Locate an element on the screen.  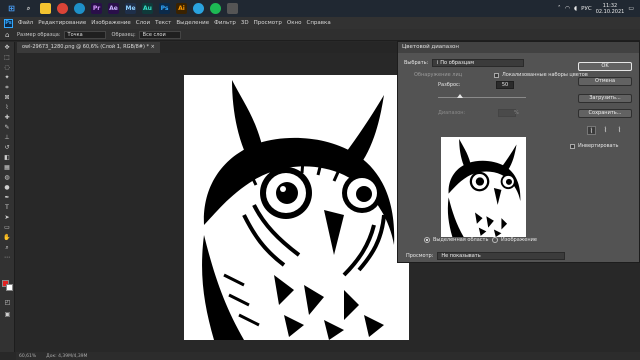
path-selection-tool-icon: ➤ is located at coordinates (7, 217).